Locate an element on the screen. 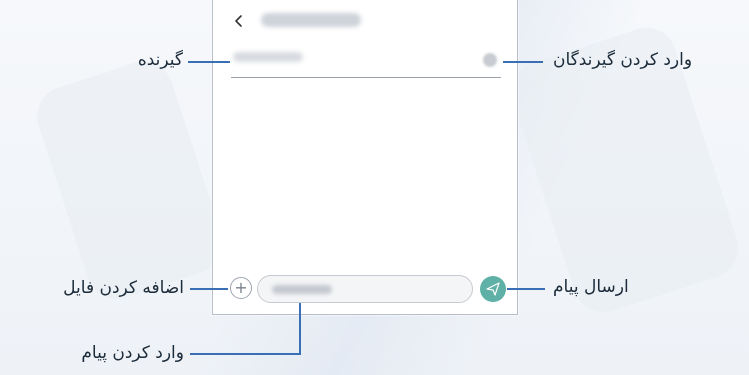 This screenshot has height=375, width=749. plus-icon: + is located at coordinates (241, 287).